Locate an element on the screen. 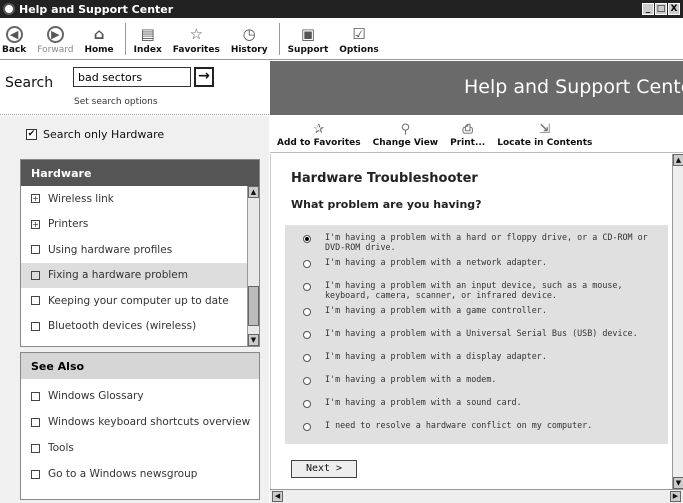 Image resolution: width=683 pixels, height=503 pixels. see-also-keyboard-shortcuts: Windows keyboard shortcuts overview is located at coordinates (140, 422).